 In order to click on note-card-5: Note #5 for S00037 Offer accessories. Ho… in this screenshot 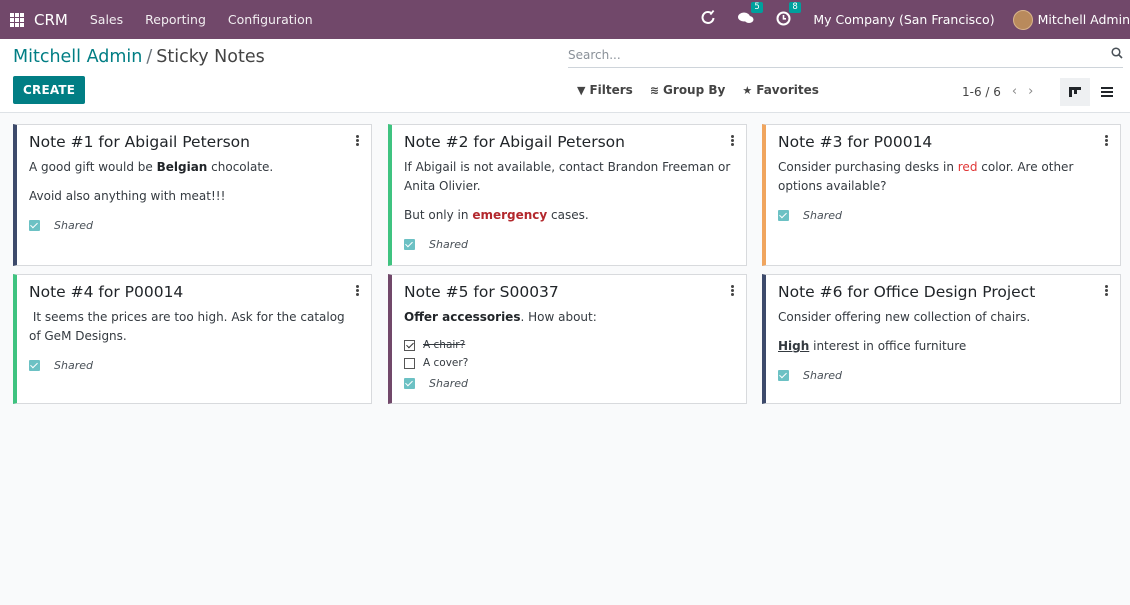, I will do `click(567, 339)`.